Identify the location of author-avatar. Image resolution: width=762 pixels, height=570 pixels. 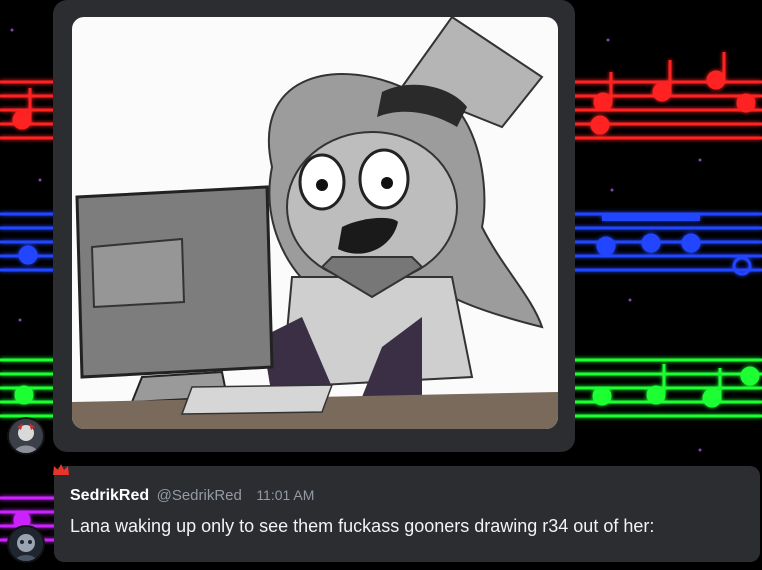
(26, 544).